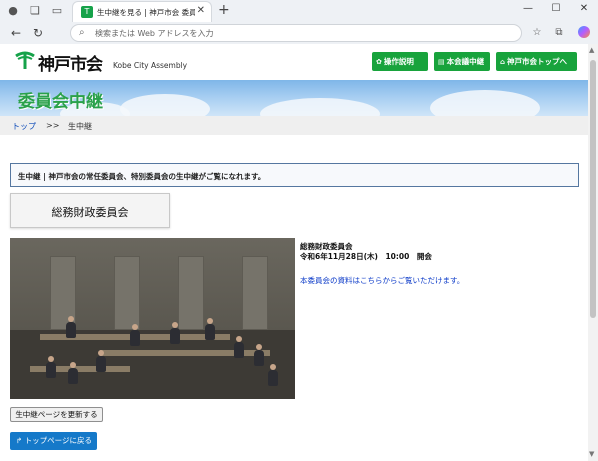 This screenshot has height=461, width=598. Describe the element at coordinates (299, 11) in the screenshot. I see `tab-bar: ● ❏ ▭ T 生中継を見る | 神戸市会 委員会等 ✕ + — ☐ ✕` at that location.